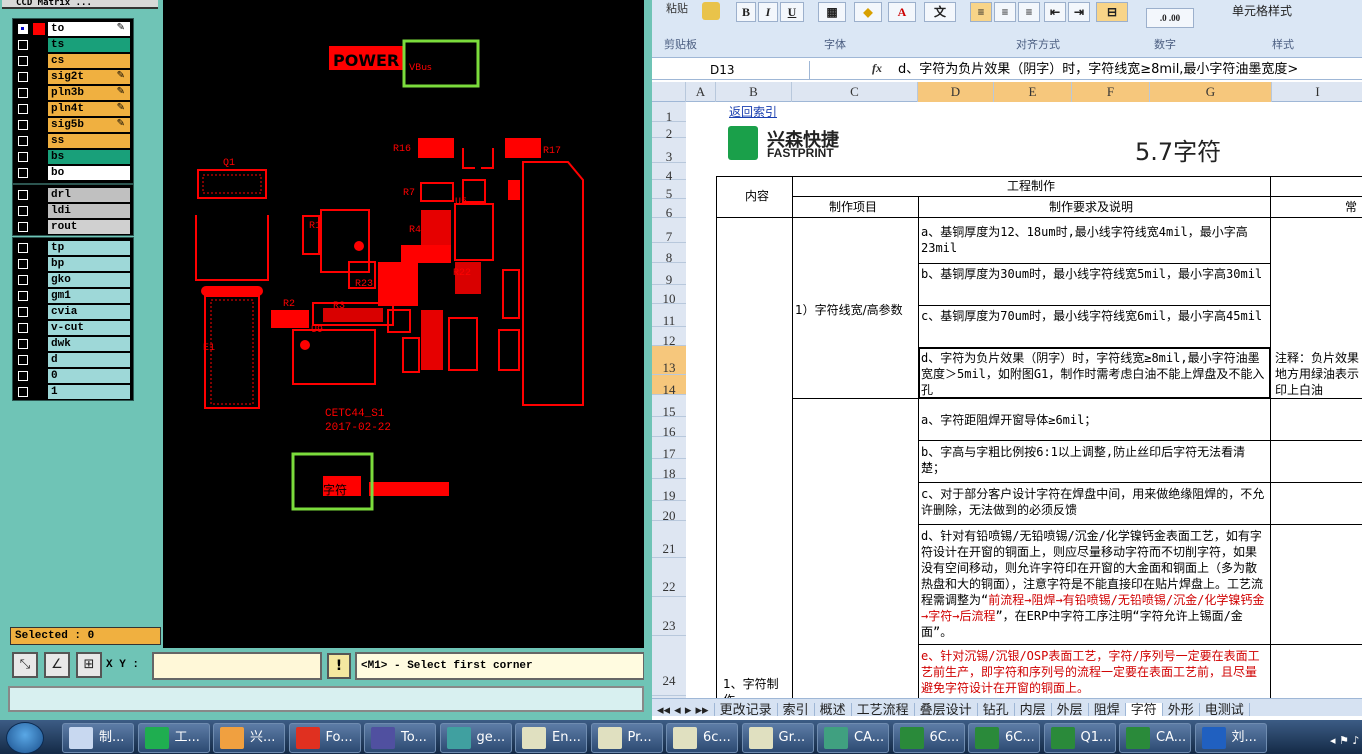 This screenshot has height=754, width=1362. What do you see at coordinates (73, 157) in the screenshot?
I see `layer-row: bs` at bounding box center [73, 157].